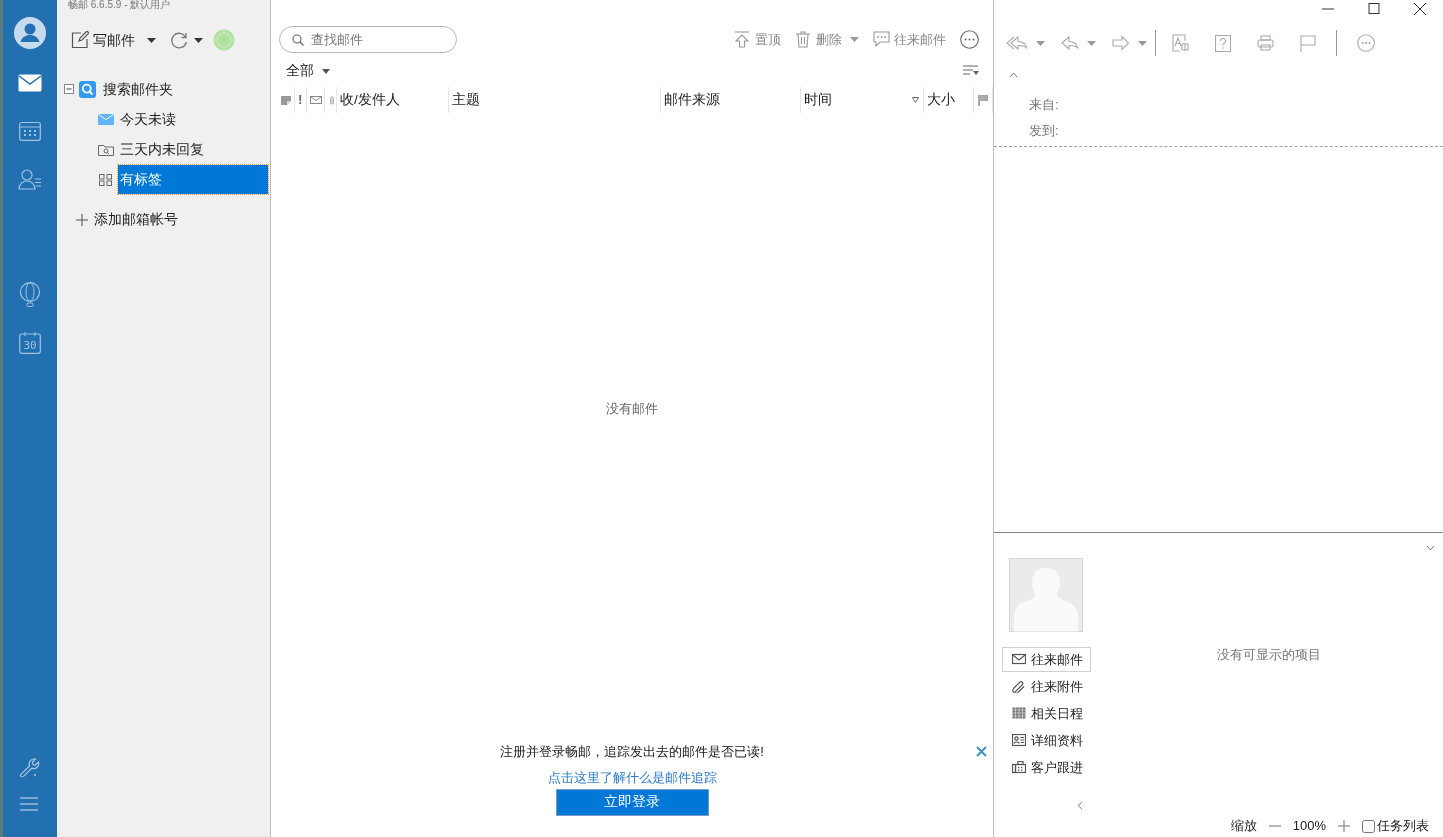  I want to click on search-folder-icon, so click(87, 89).